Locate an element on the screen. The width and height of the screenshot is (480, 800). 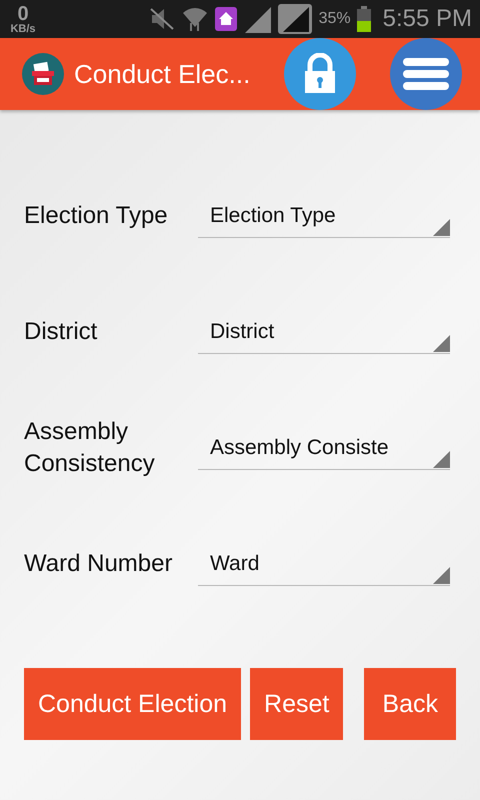
dropdown: Election Type is located at coordinates (324, 216).